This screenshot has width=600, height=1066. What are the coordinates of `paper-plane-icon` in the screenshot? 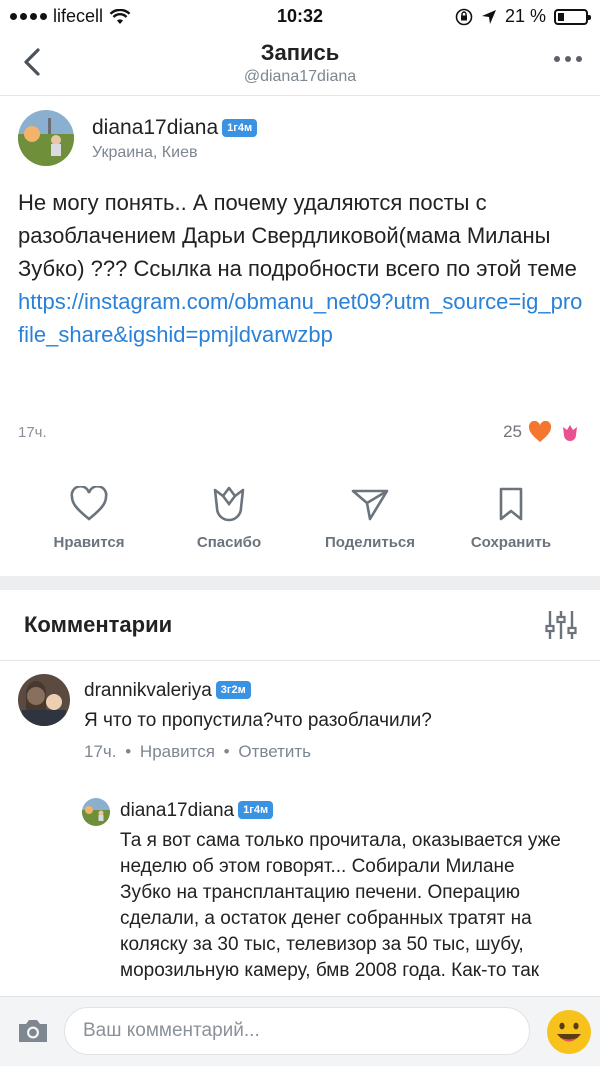 It's located at (370, 505).